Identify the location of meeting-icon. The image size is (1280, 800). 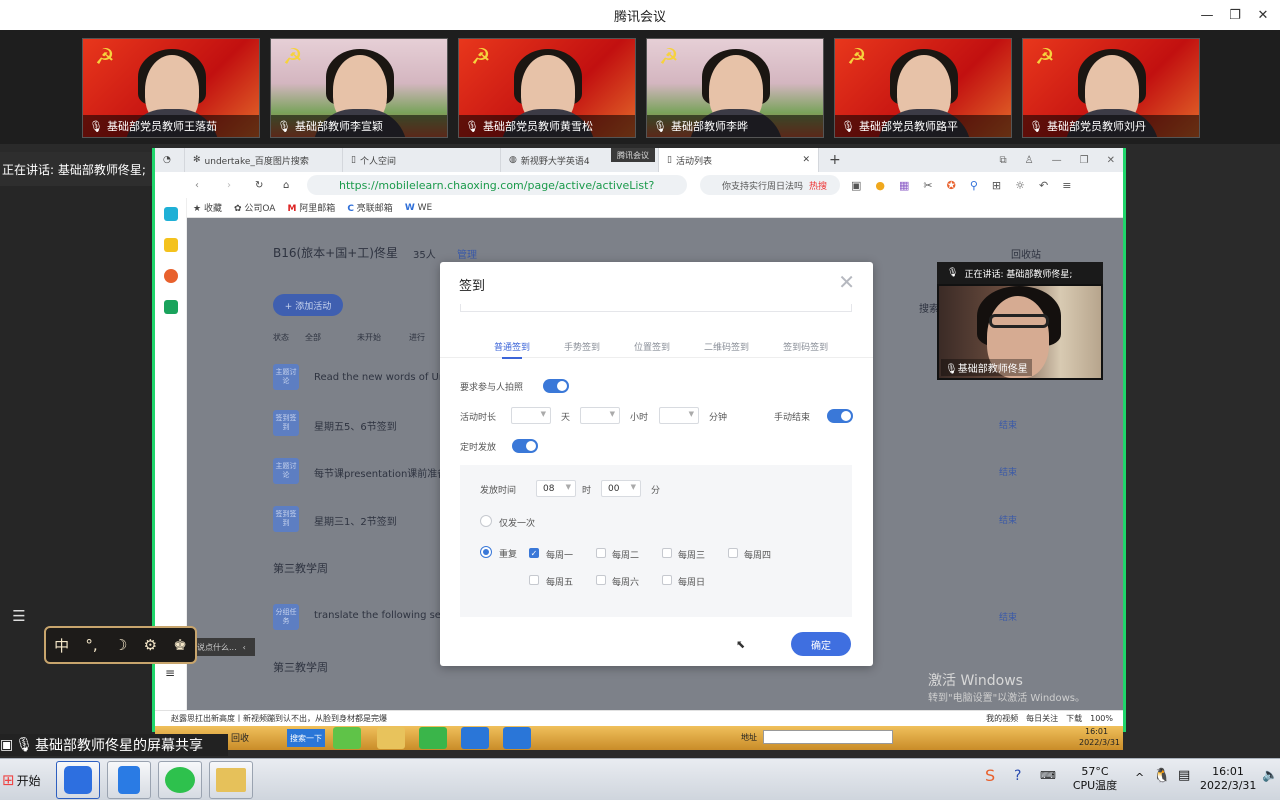
(517, 738).